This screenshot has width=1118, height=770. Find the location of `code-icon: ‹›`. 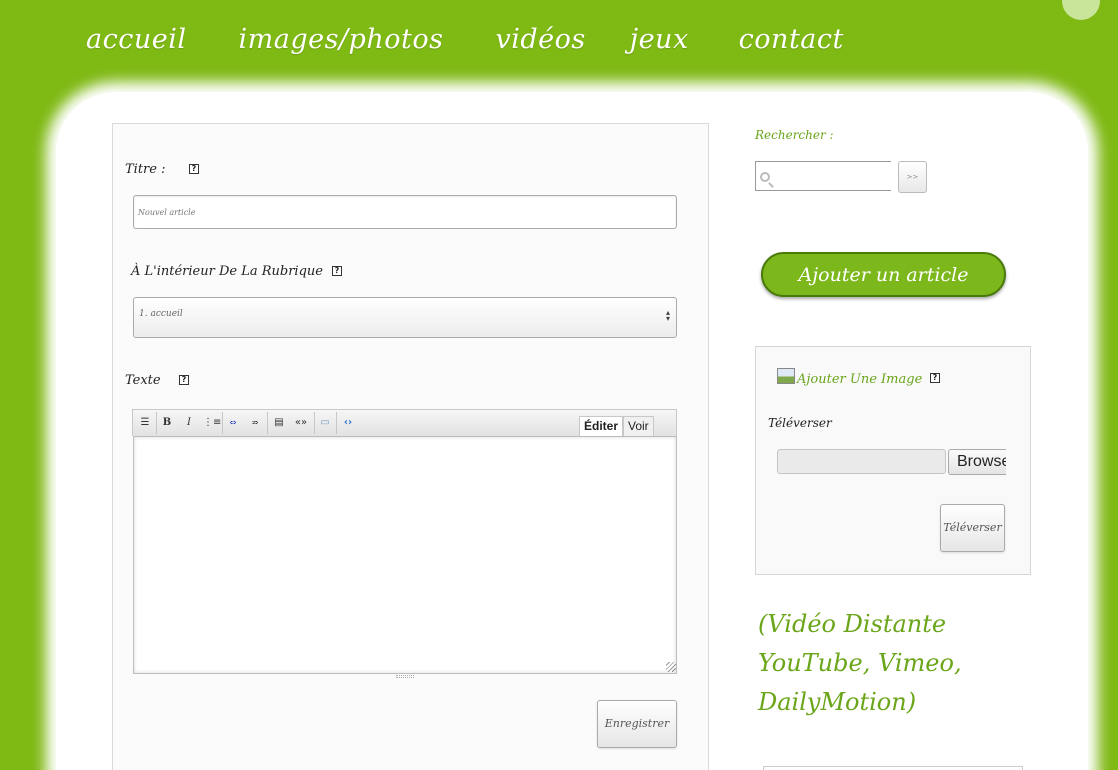

code-icon: ‹› is located at coordinates (348, 423).